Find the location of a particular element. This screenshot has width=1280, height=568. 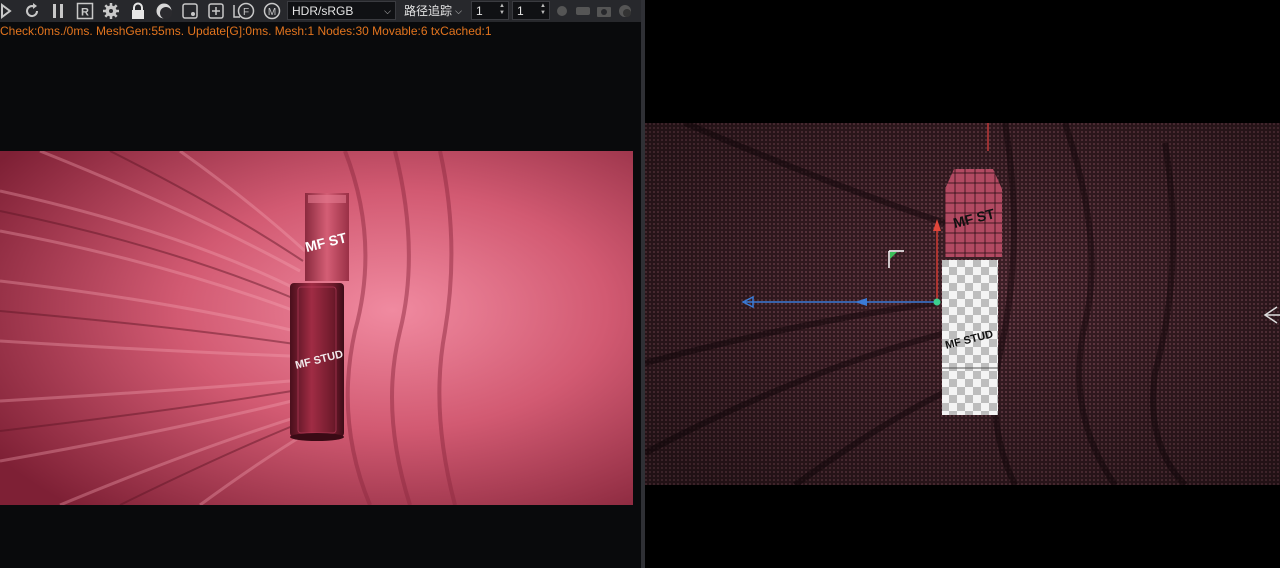

region-r-icon: R is located at coordinates (85, 11).